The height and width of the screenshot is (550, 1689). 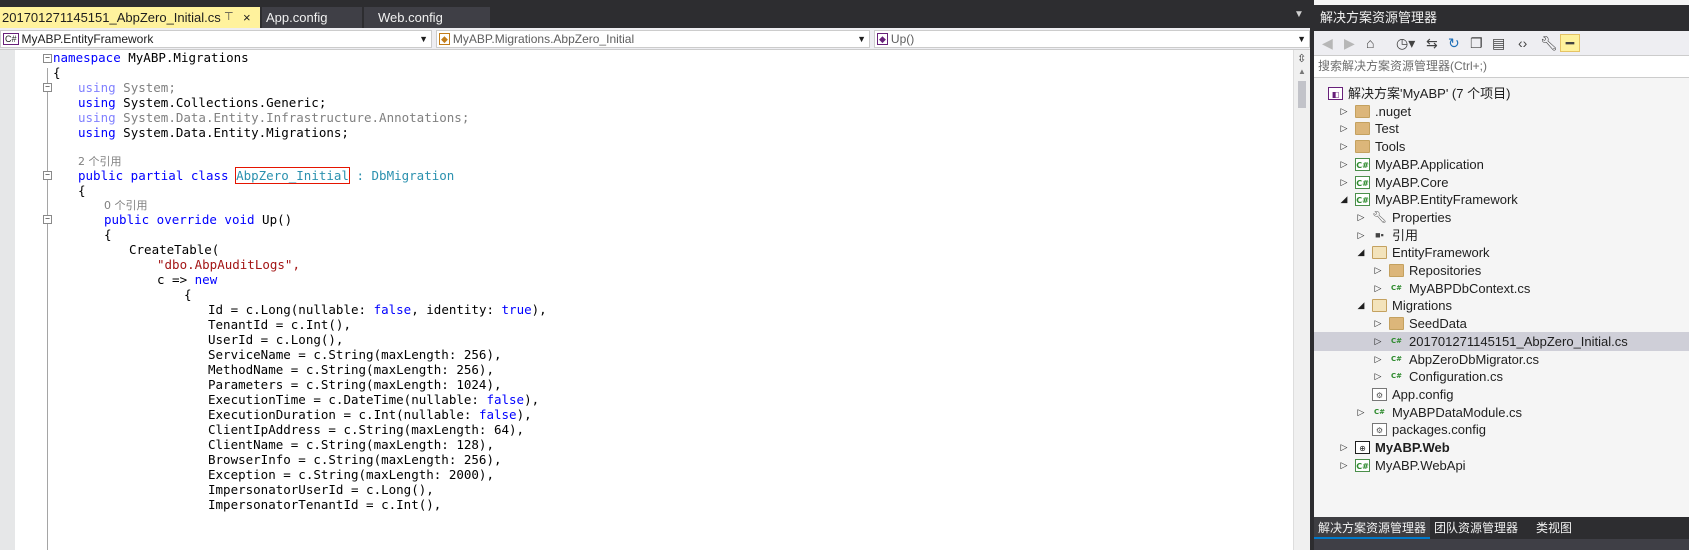 What do you see at coordinates (247, 17) in the screenshot?
I see `close-icon: ×` at bounding box center [247, 17].